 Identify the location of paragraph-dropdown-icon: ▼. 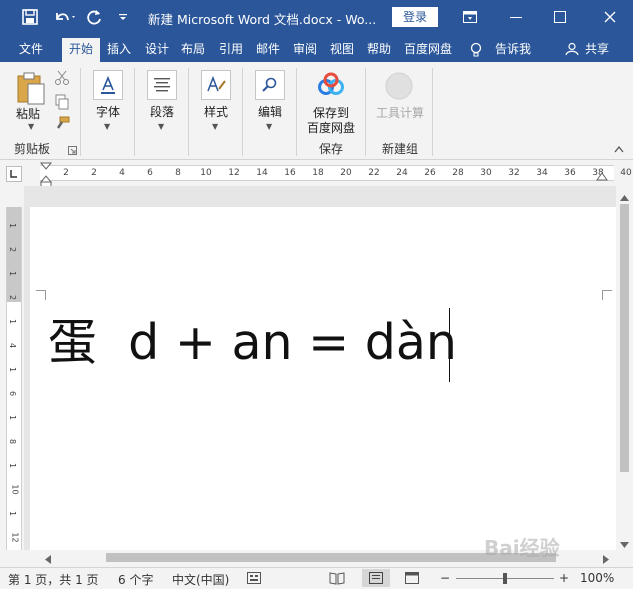
(161, 126).